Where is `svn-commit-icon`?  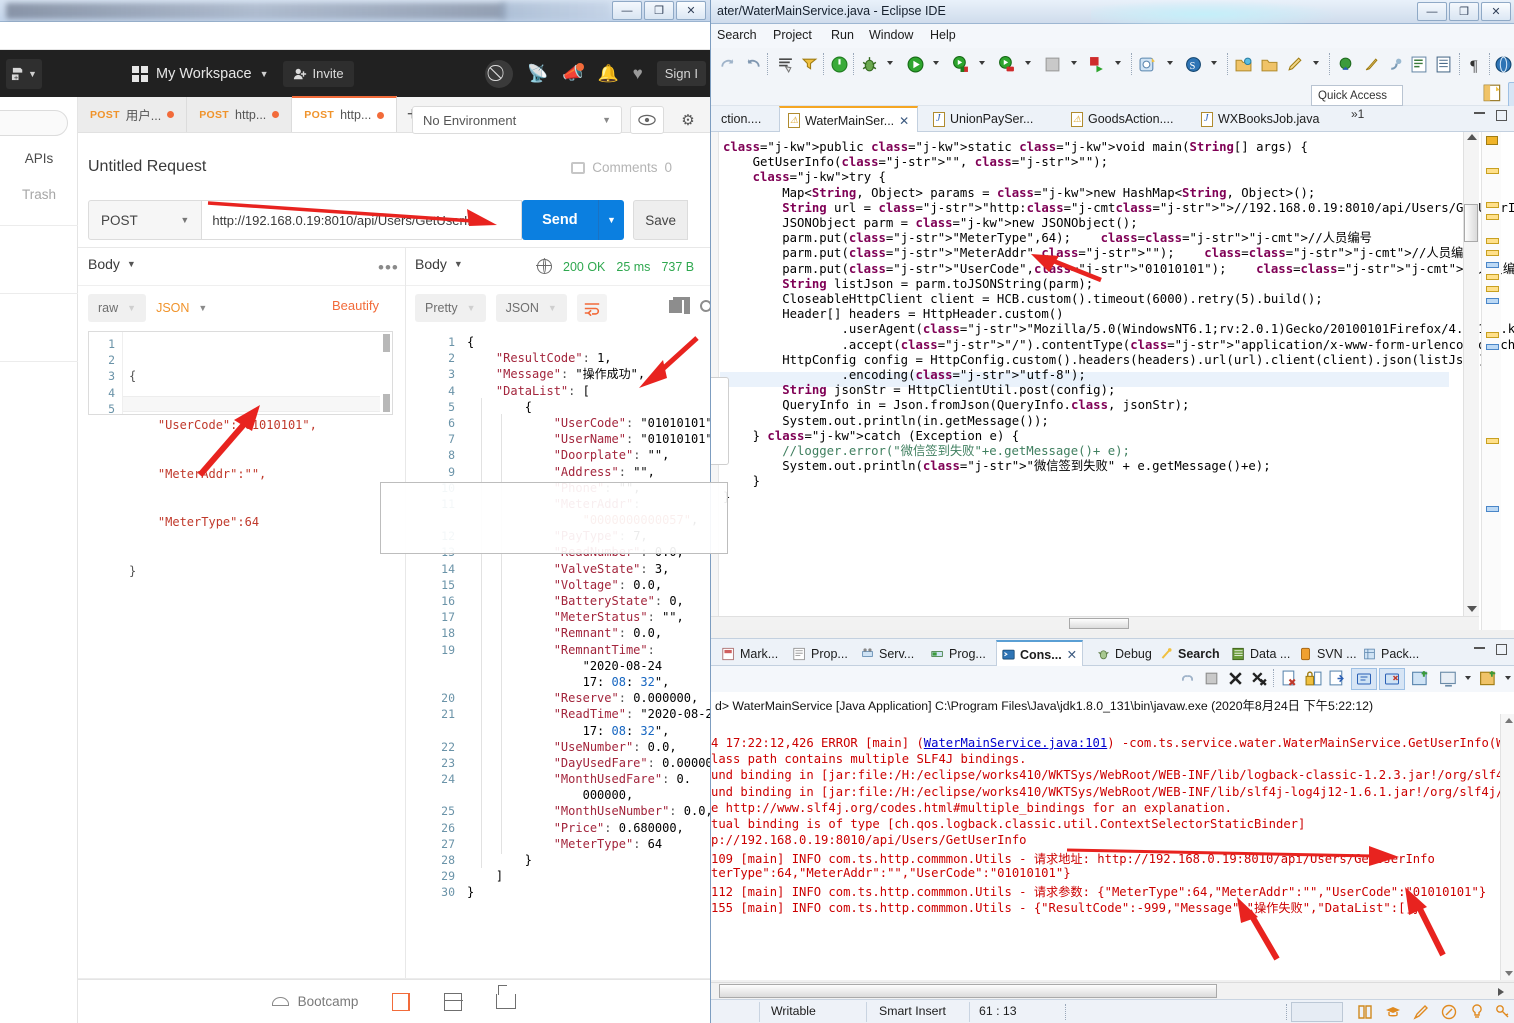 svn-commit-icon is located at coordinates (1345, 64).